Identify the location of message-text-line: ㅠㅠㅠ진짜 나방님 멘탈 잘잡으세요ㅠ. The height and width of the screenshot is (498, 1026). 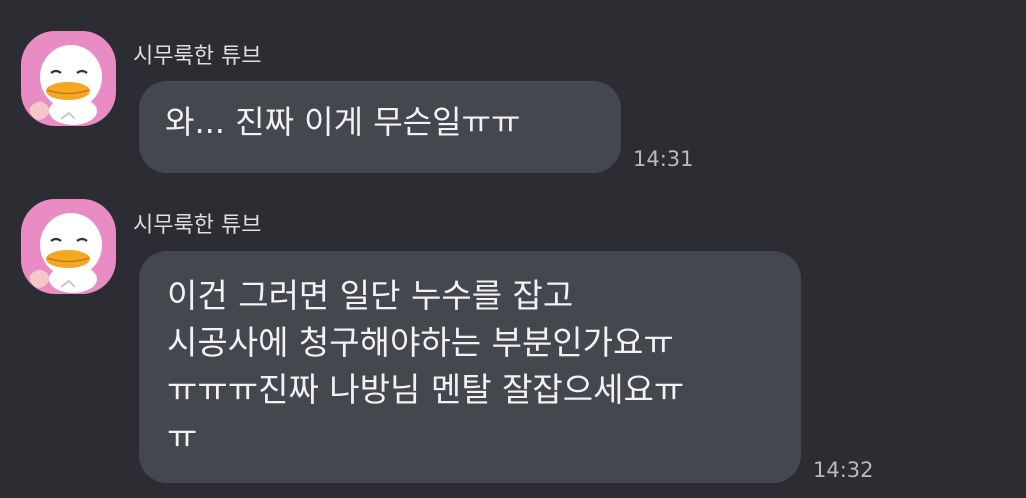
(426, 389).